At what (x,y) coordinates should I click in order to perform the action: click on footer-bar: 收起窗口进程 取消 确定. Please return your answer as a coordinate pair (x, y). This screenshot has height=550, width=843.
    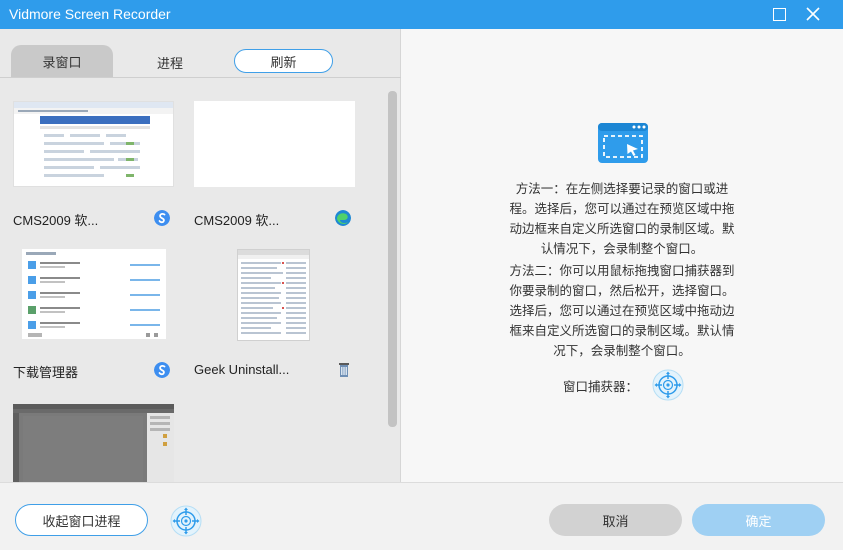
    Looking at the image, I should click on (421, 516).